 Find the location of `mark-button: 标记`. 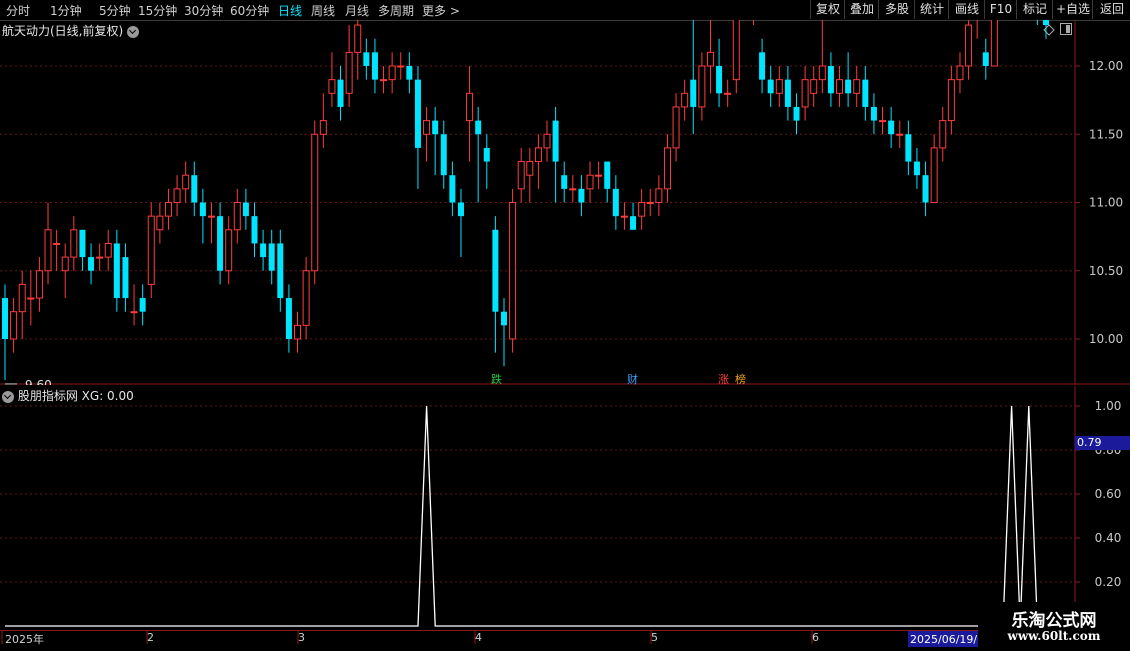

mark-button: 标记 is located at coordinates (1034, 9).